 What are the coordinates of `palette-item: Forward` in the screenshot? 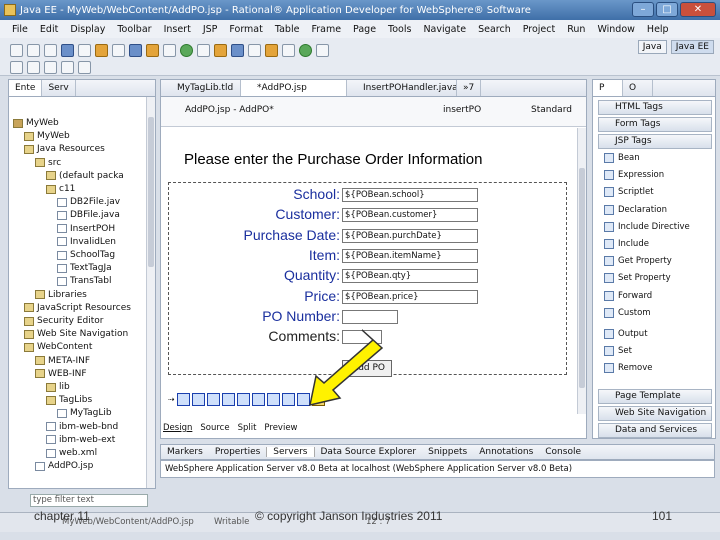 It's located at (628, 295).